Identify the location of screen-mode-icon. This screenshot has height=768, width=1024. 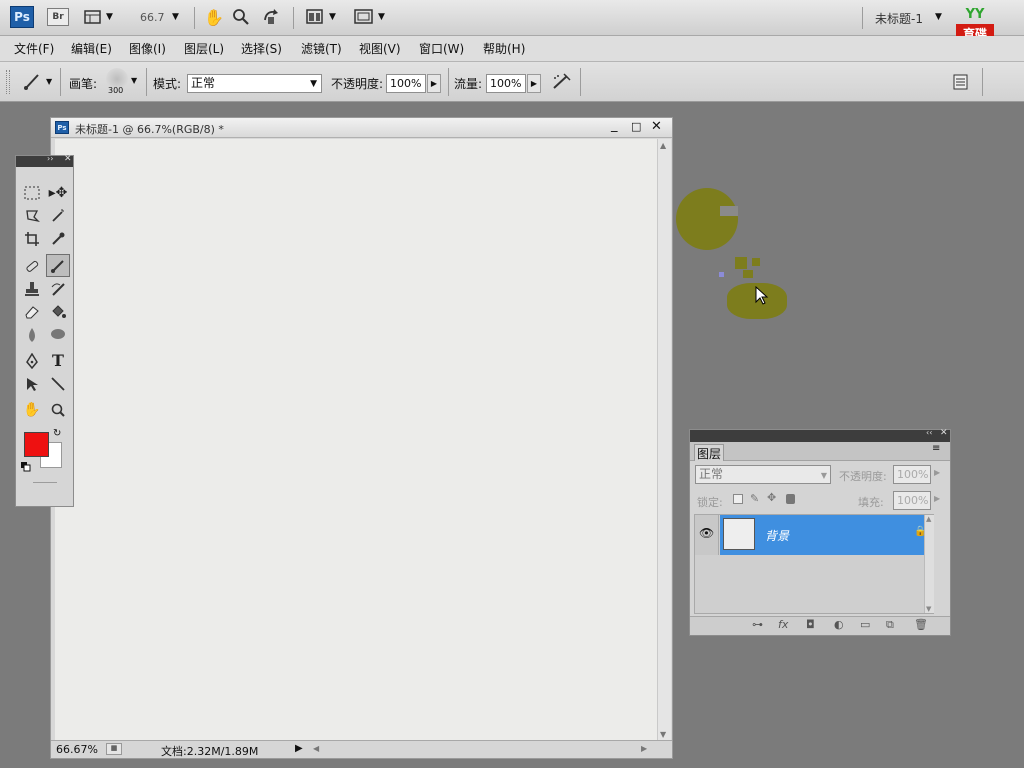
(364, 17).